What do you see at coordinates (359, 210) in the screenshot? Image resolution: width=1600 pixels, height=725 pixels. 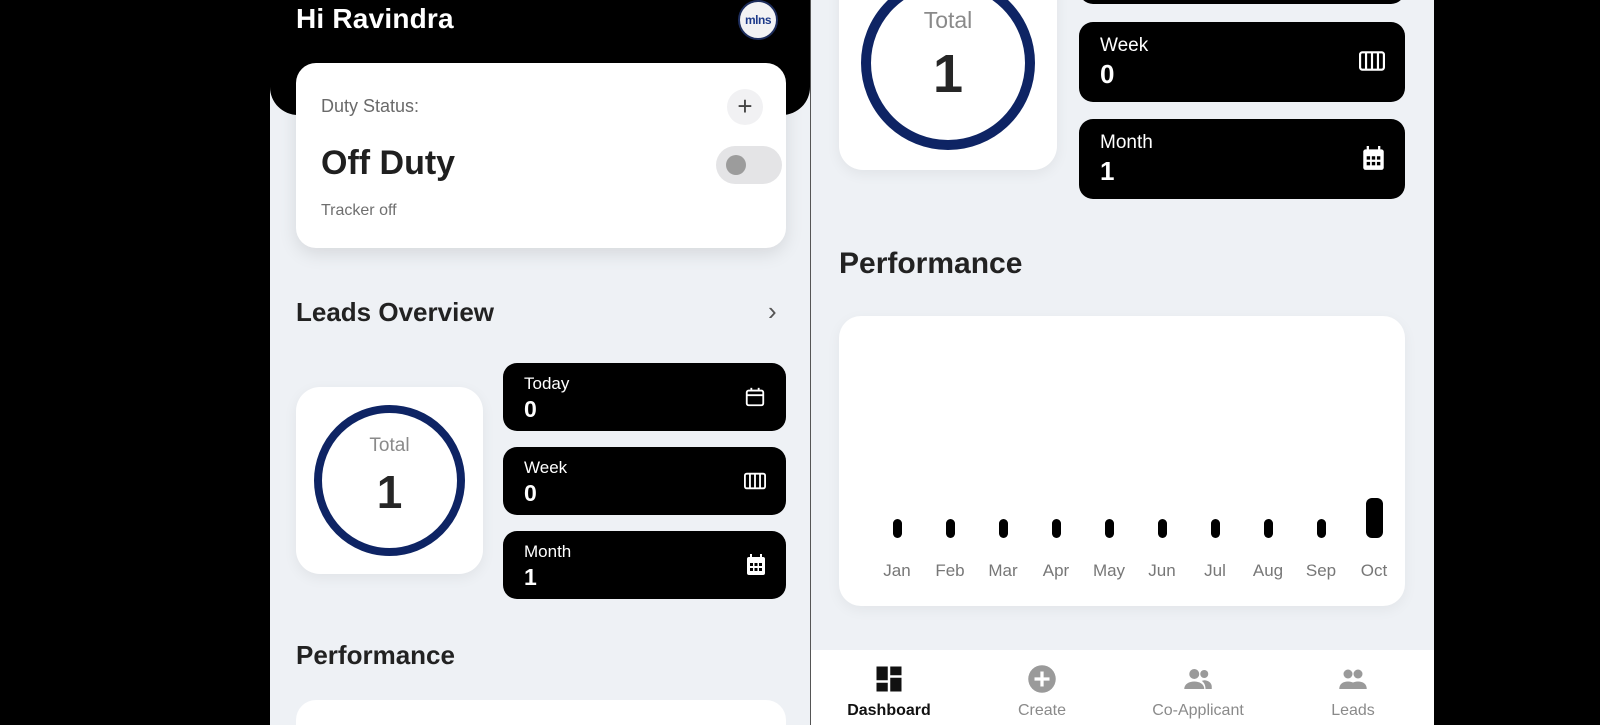 I see `tracker-status: Tracker off` at bounding box center [359, 210].